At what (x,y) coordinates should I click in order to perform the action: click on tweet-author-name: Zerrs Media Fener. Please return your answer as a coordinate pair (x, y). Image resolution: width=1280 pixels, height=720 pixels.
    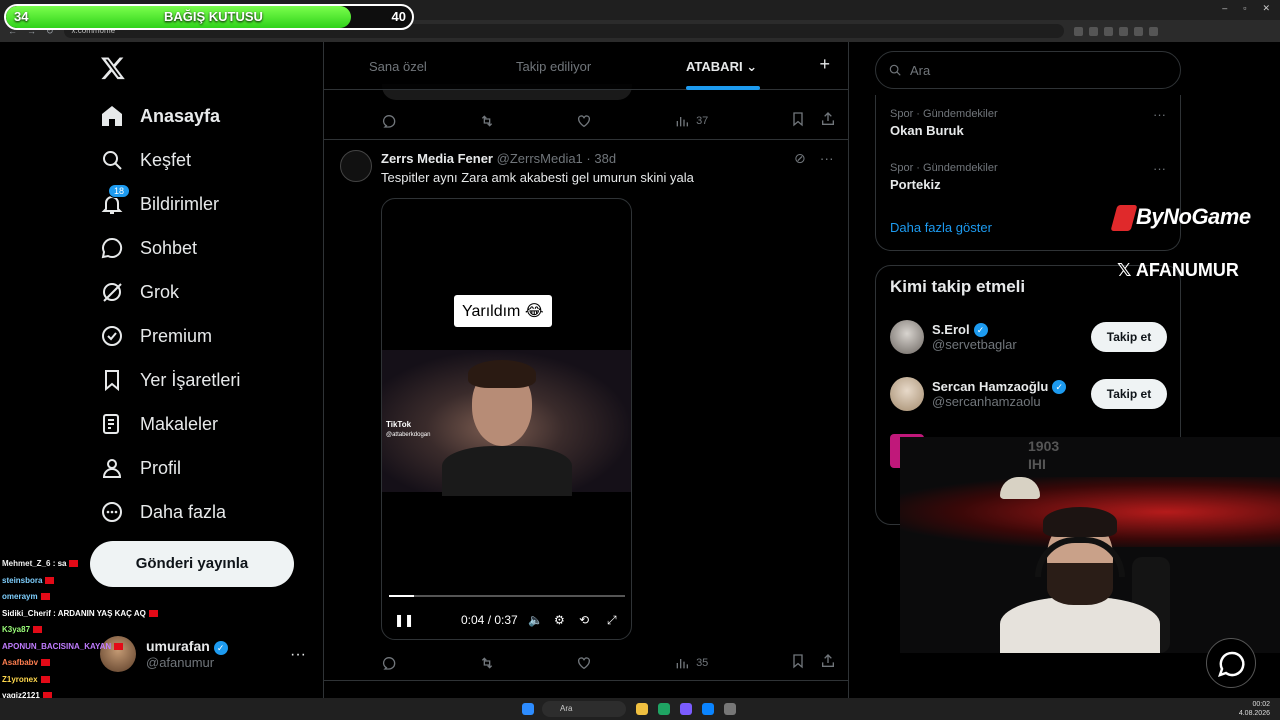
    Looking at the image, I should click on (437, 158).